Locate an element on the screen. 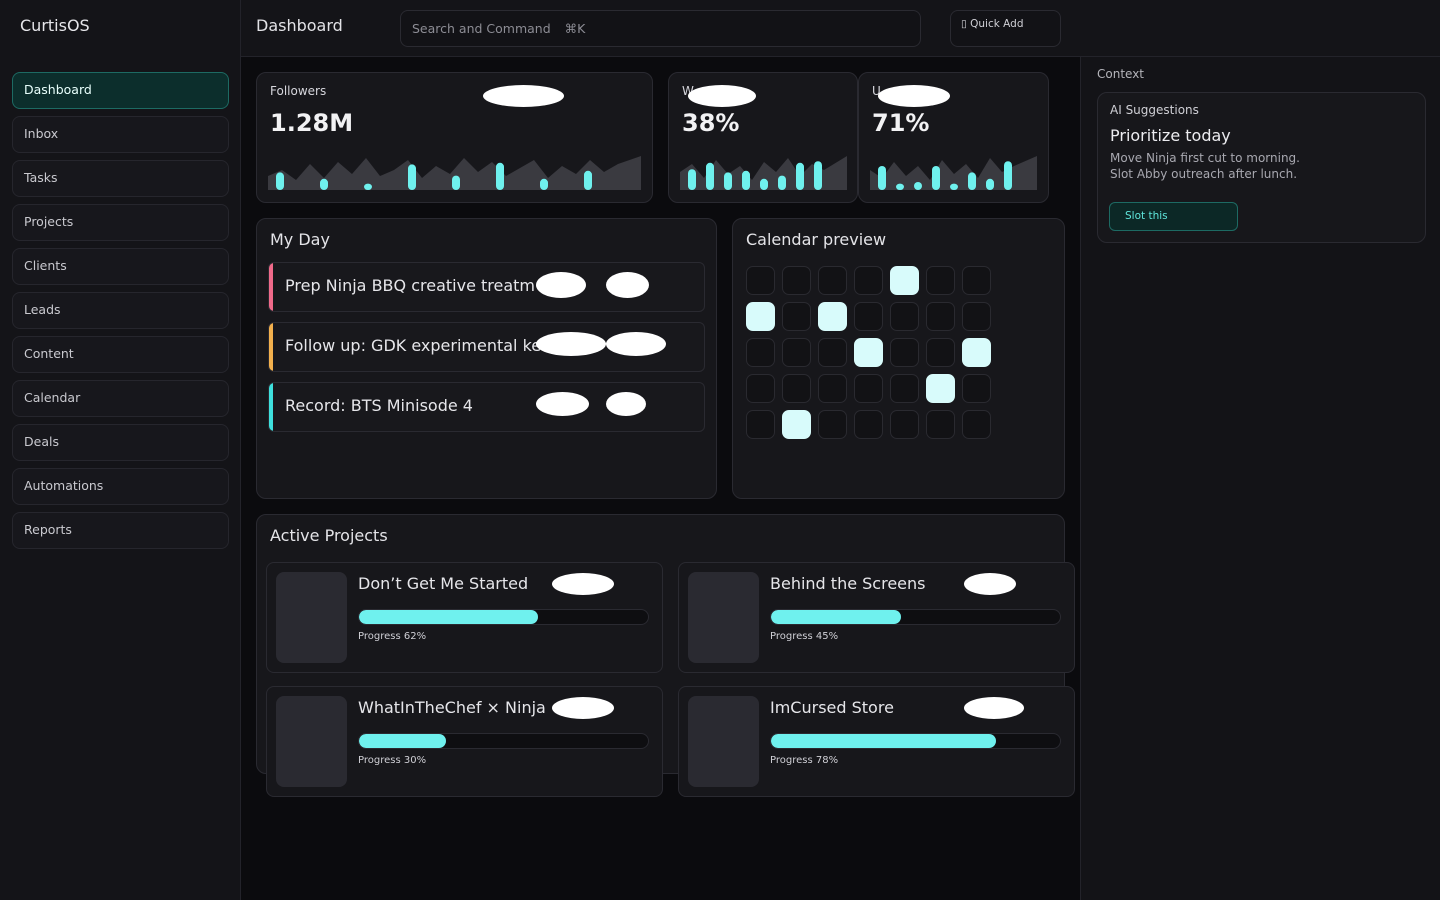 Image resolution: width=1440 pixels, height=900 pixels. sidebar-item-projects: Projects is located at coordinates (120, 222).